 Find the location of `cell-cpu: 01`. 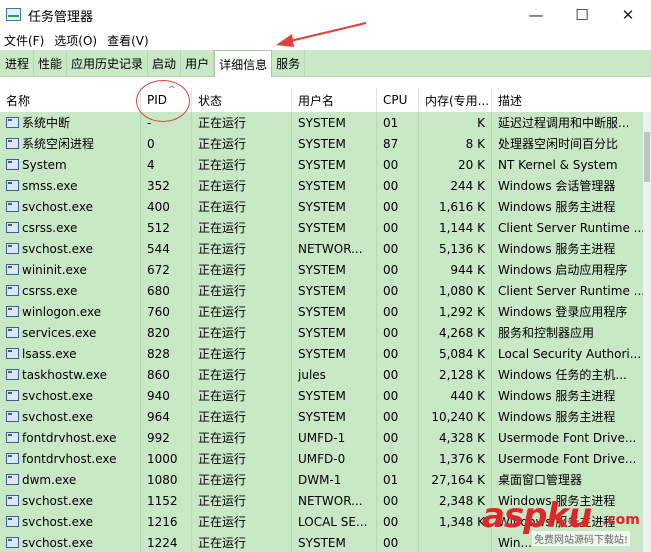

cell-cpu: 01 is located at coordinates (398, 479).